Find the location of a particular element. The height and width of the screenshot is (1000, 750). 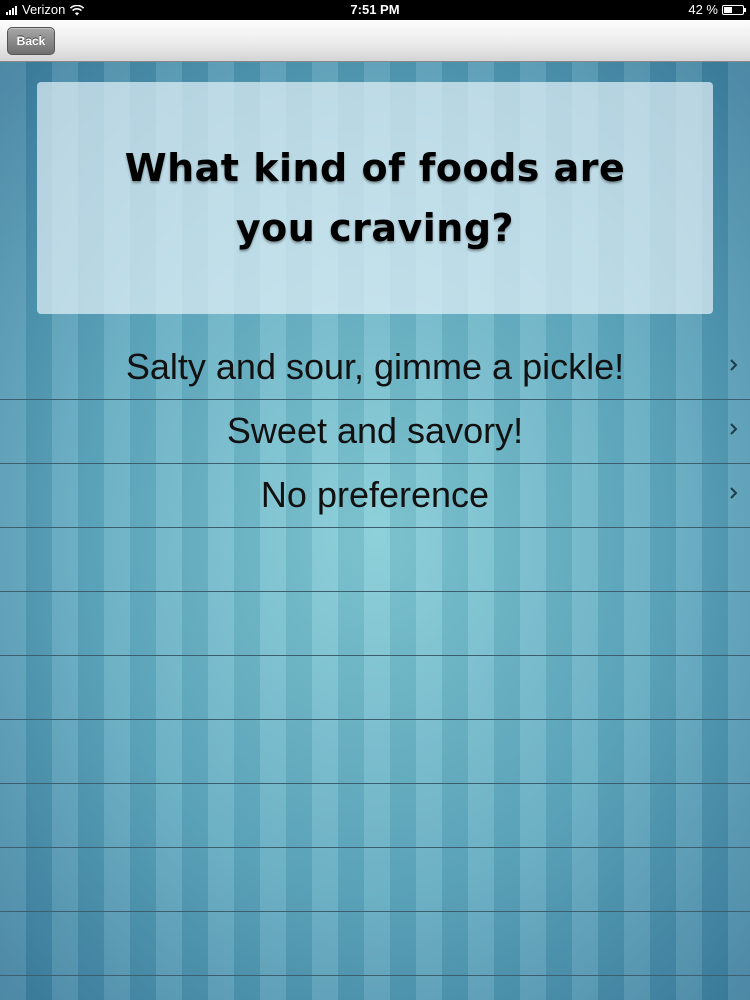

status-time: 7:51 PM is located at coordinates (375, 9).